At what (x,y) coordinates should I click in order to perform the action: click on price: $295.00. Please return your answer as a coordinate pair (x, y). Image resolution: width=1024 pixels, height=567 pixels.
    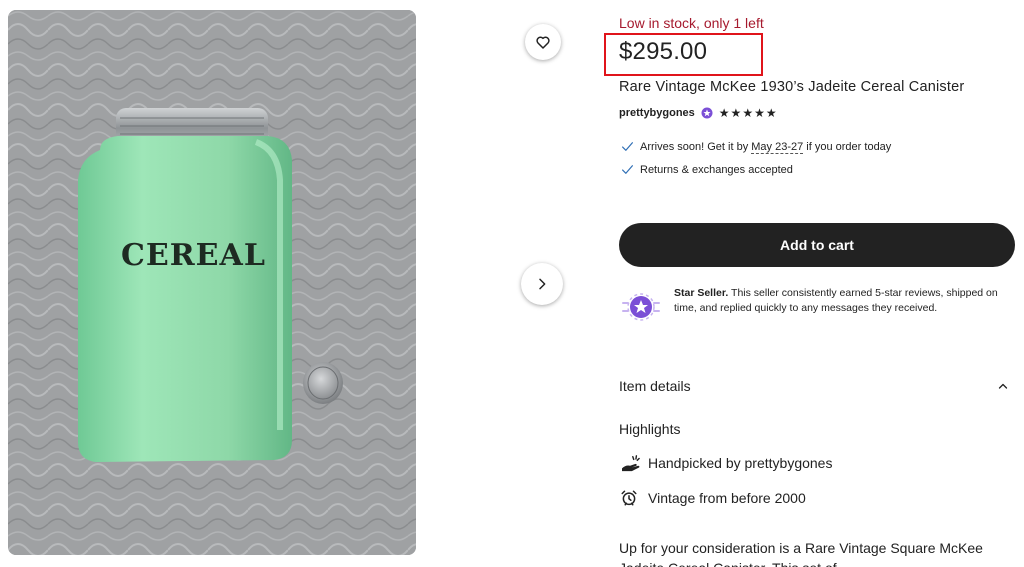
    Looking at the image, I should click on (663, 51).